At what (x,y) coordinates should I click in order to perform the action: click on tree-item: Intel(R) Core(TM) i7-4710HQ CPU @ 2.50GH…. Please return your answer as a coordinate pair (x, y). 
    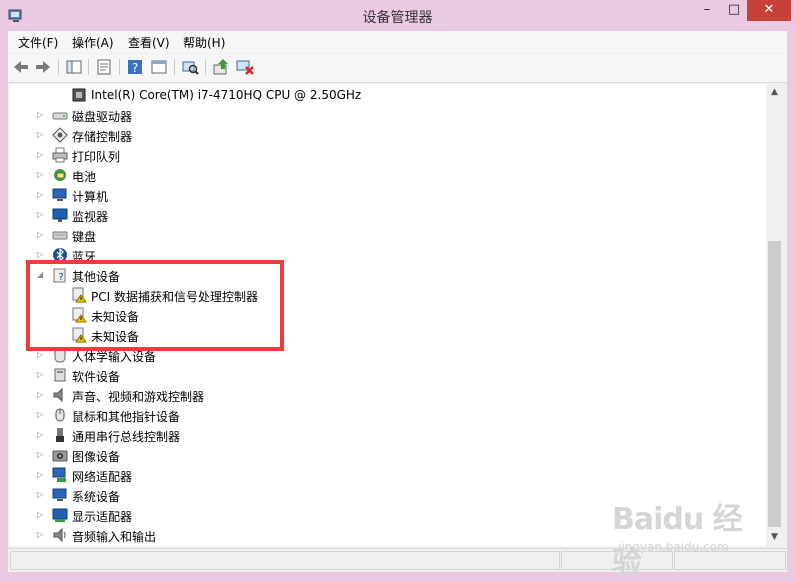
    Looking at the image, I should click on (387, 95).